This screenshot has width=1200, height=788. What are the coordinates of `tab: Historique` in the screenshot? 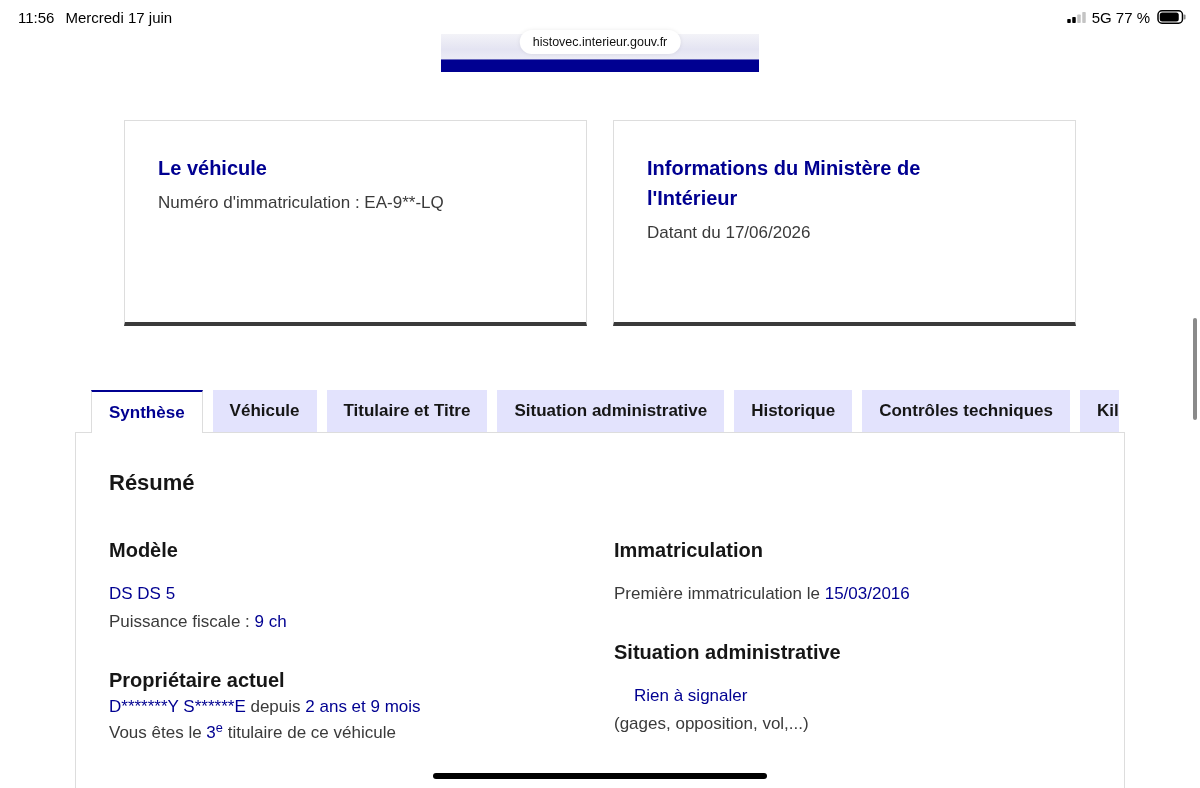 It's located at (793, 411).